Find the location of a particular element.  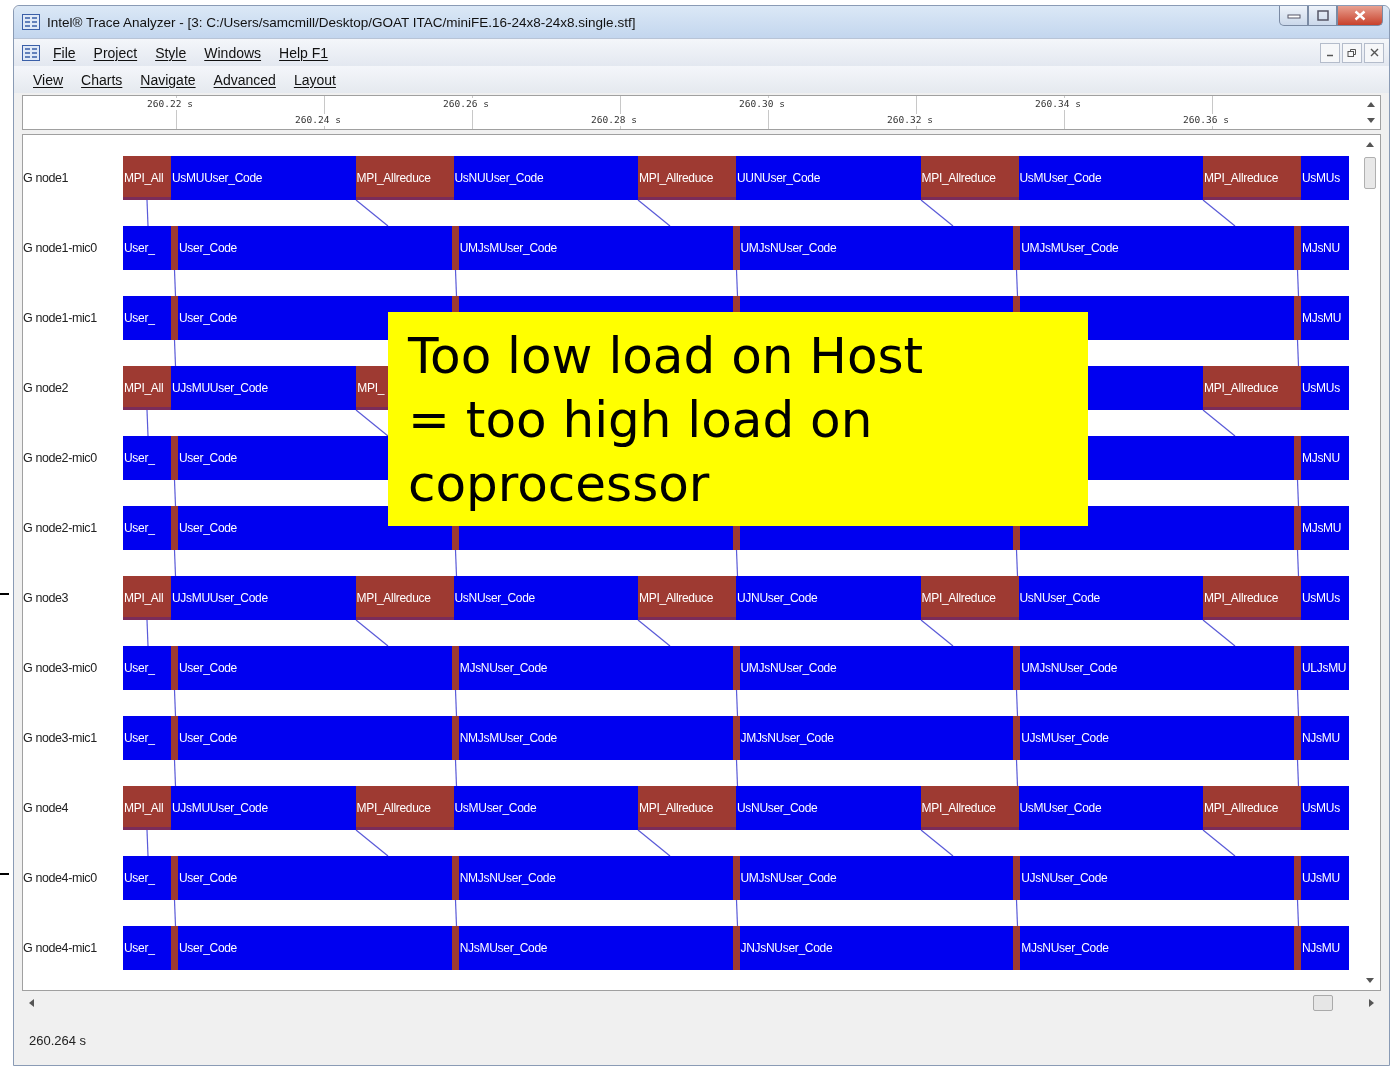

menu-item: Advanced is located at coordinates (244, 79).